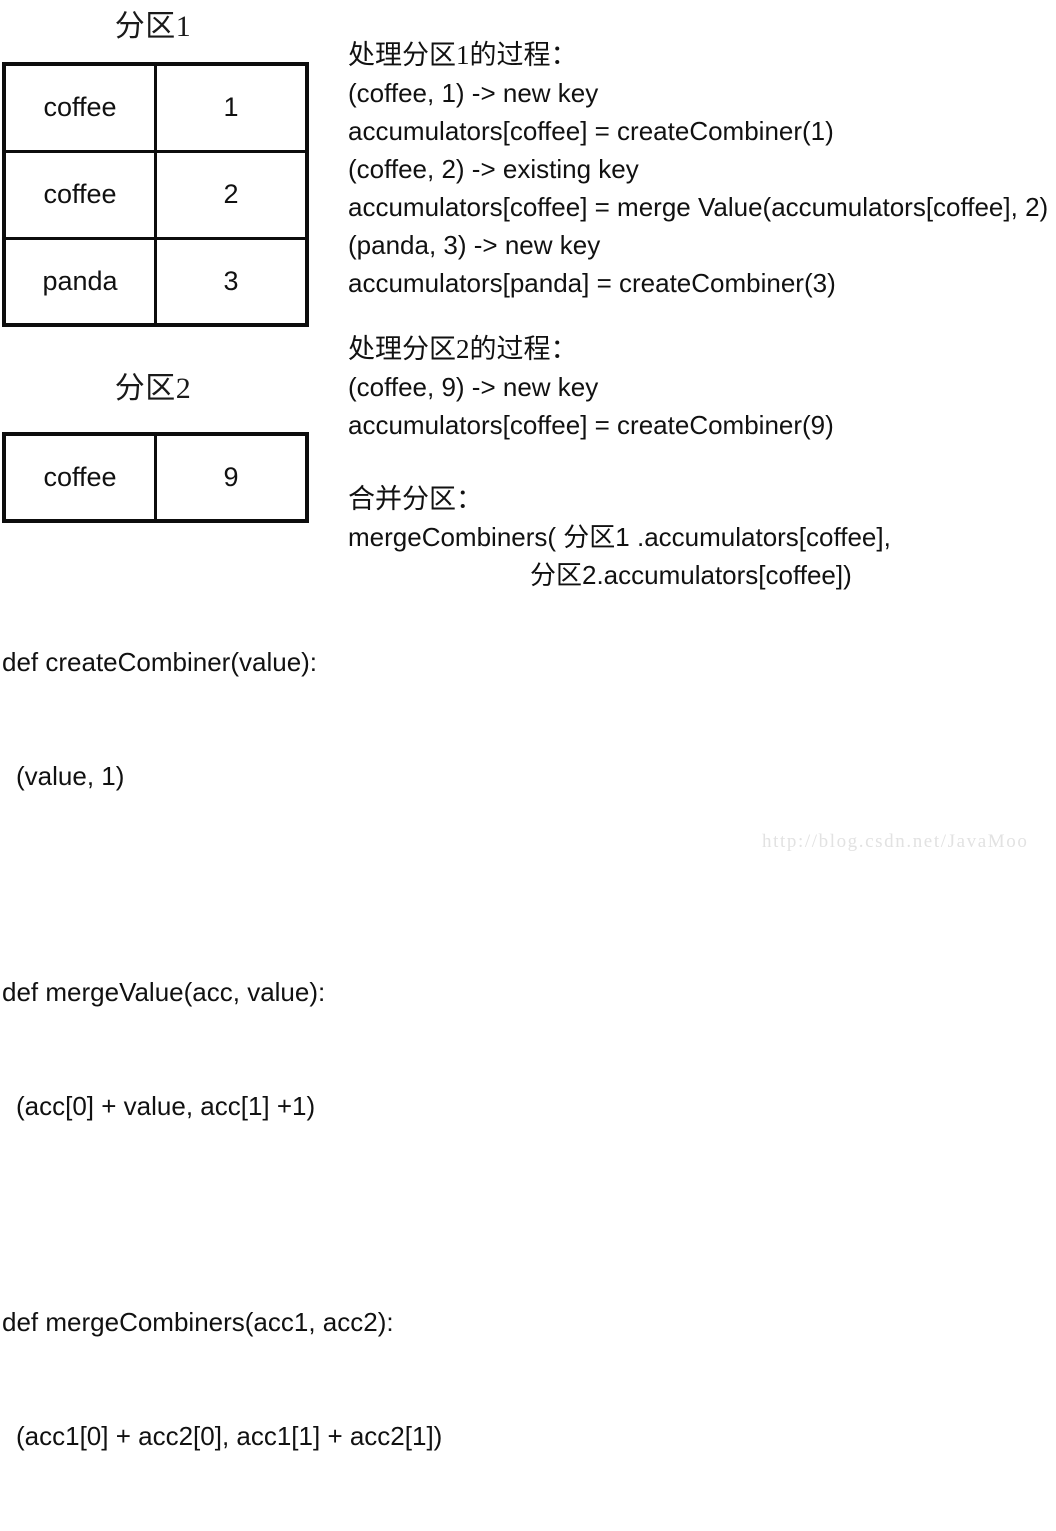 This screenshot has width=1056, height=1531. I want to click on code-line-merge-value-body: (acc[0] + value, acc[1] +1), so click(166, 1106).